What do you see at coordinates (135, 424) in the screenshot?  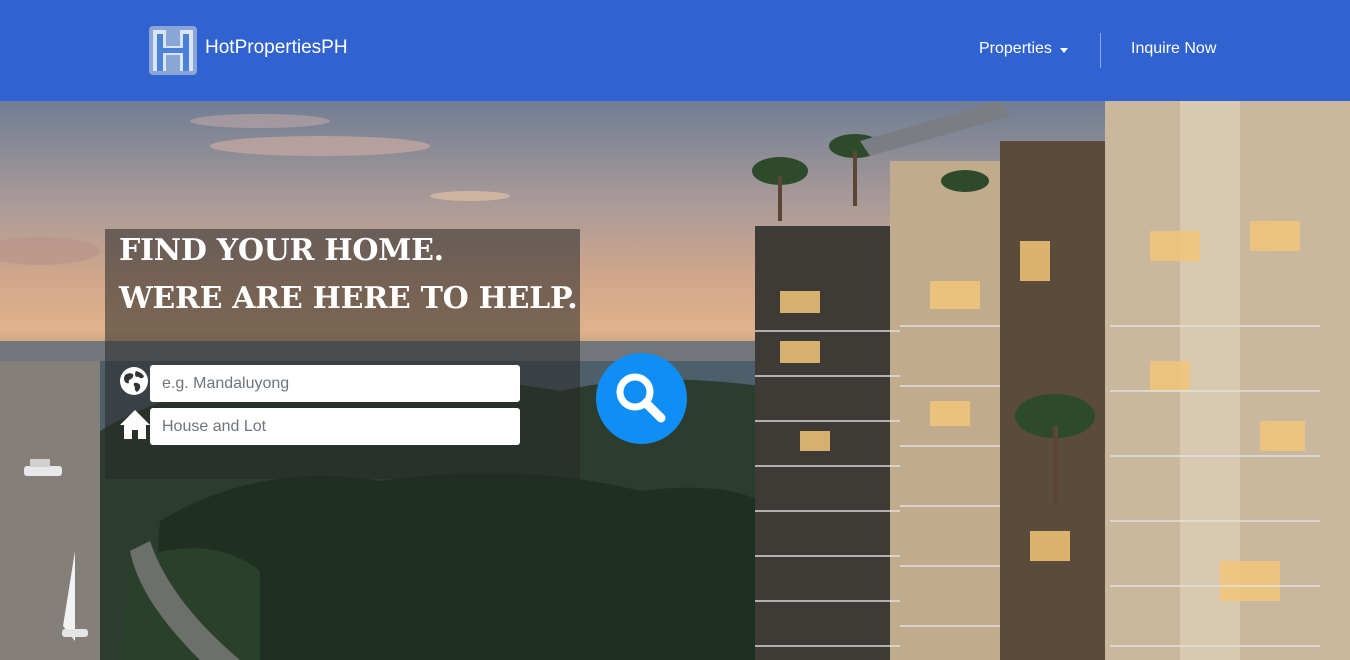 I see `home-icon` at bounding box center [135, 424].